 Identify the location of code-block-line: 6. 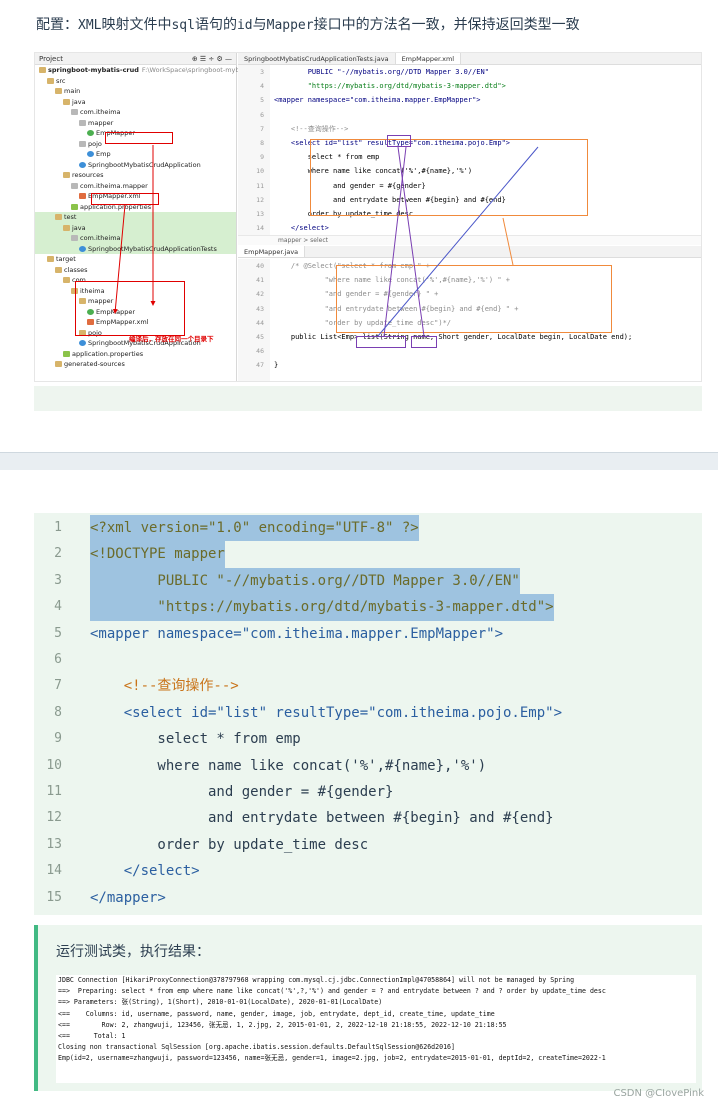
(368, 660).